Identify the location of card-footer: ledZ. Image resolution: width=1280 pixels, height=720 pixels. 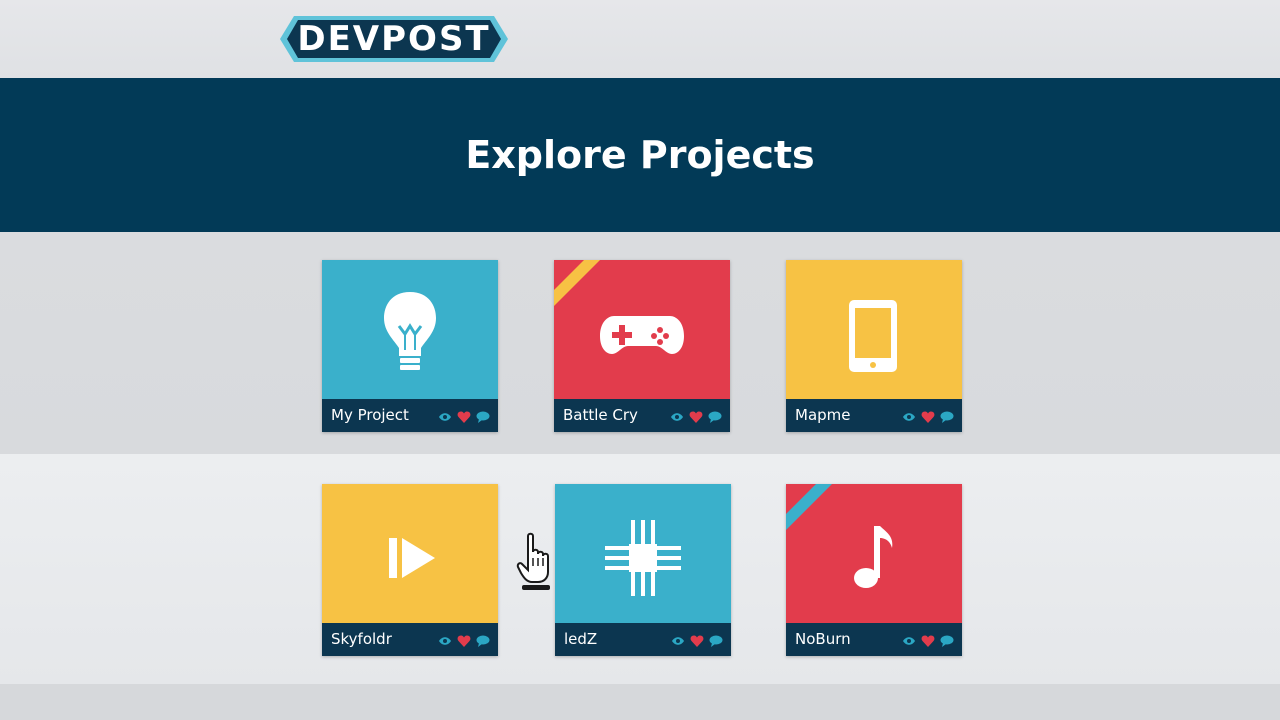
(643, 639).